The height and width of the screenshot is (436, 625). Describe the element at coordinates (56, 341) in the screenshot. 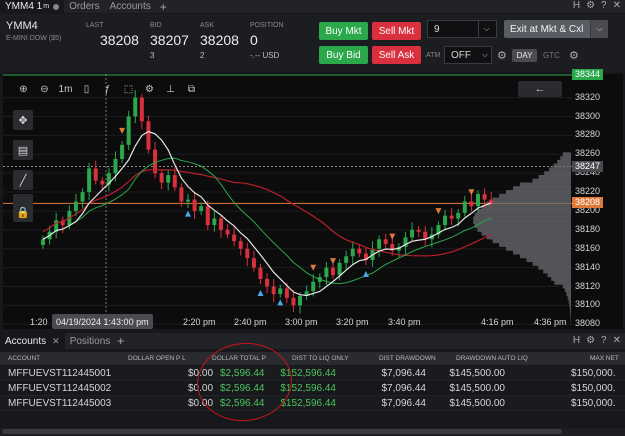

I see `close-tab-icon: ✕` at that location.